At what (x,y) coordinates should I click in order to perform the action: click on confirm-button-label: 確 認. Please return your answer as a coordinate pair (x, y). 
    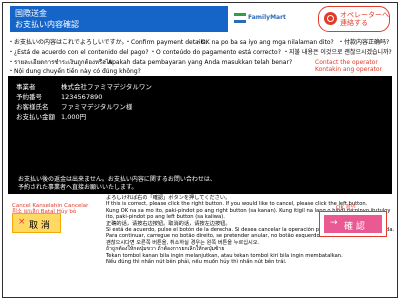
    Looking at the image, I should click on (354, 227).